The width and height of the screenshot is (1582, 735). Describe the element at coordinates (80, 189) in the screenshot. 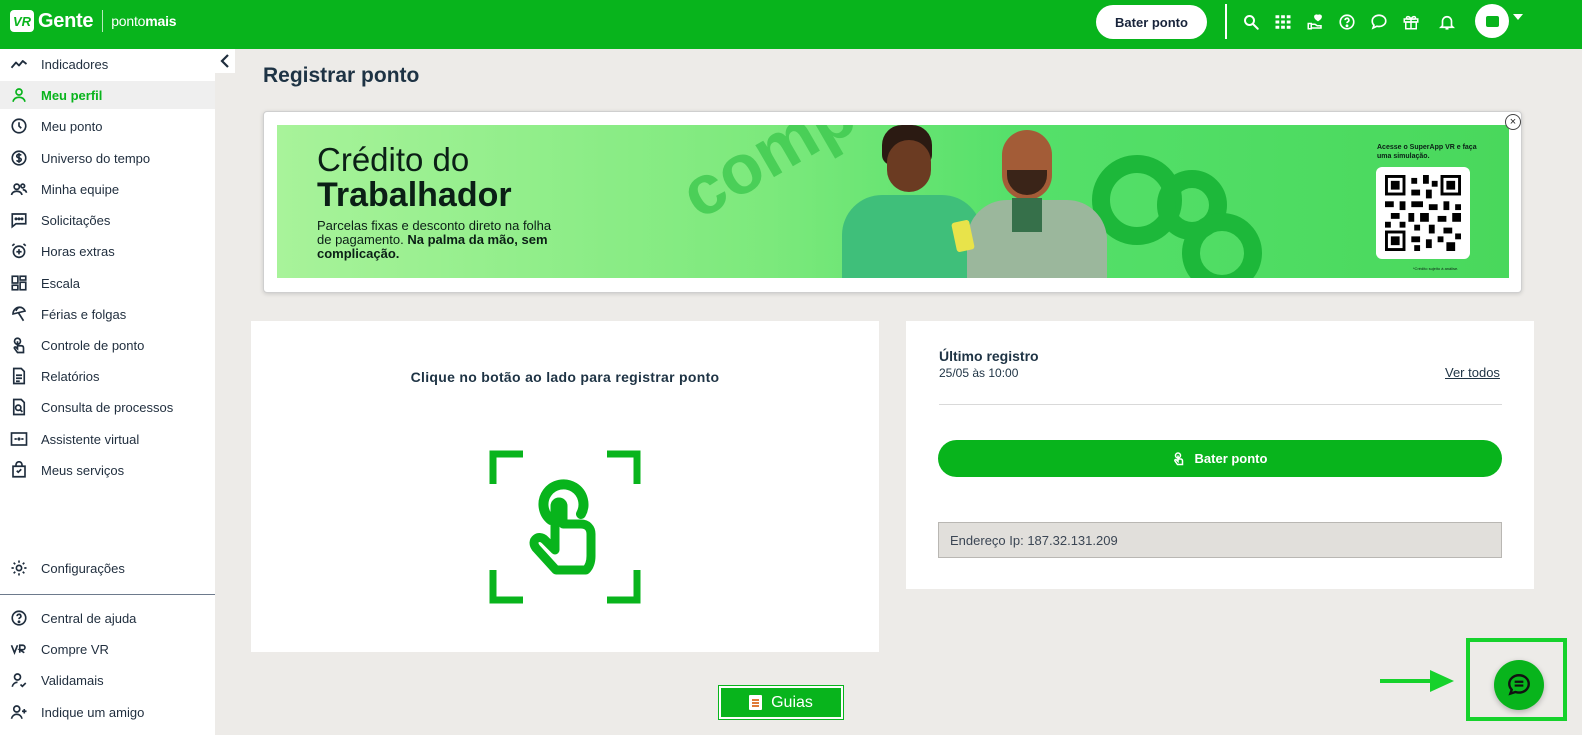

I see `sidebar-item-label: Minha equipe` at that location.